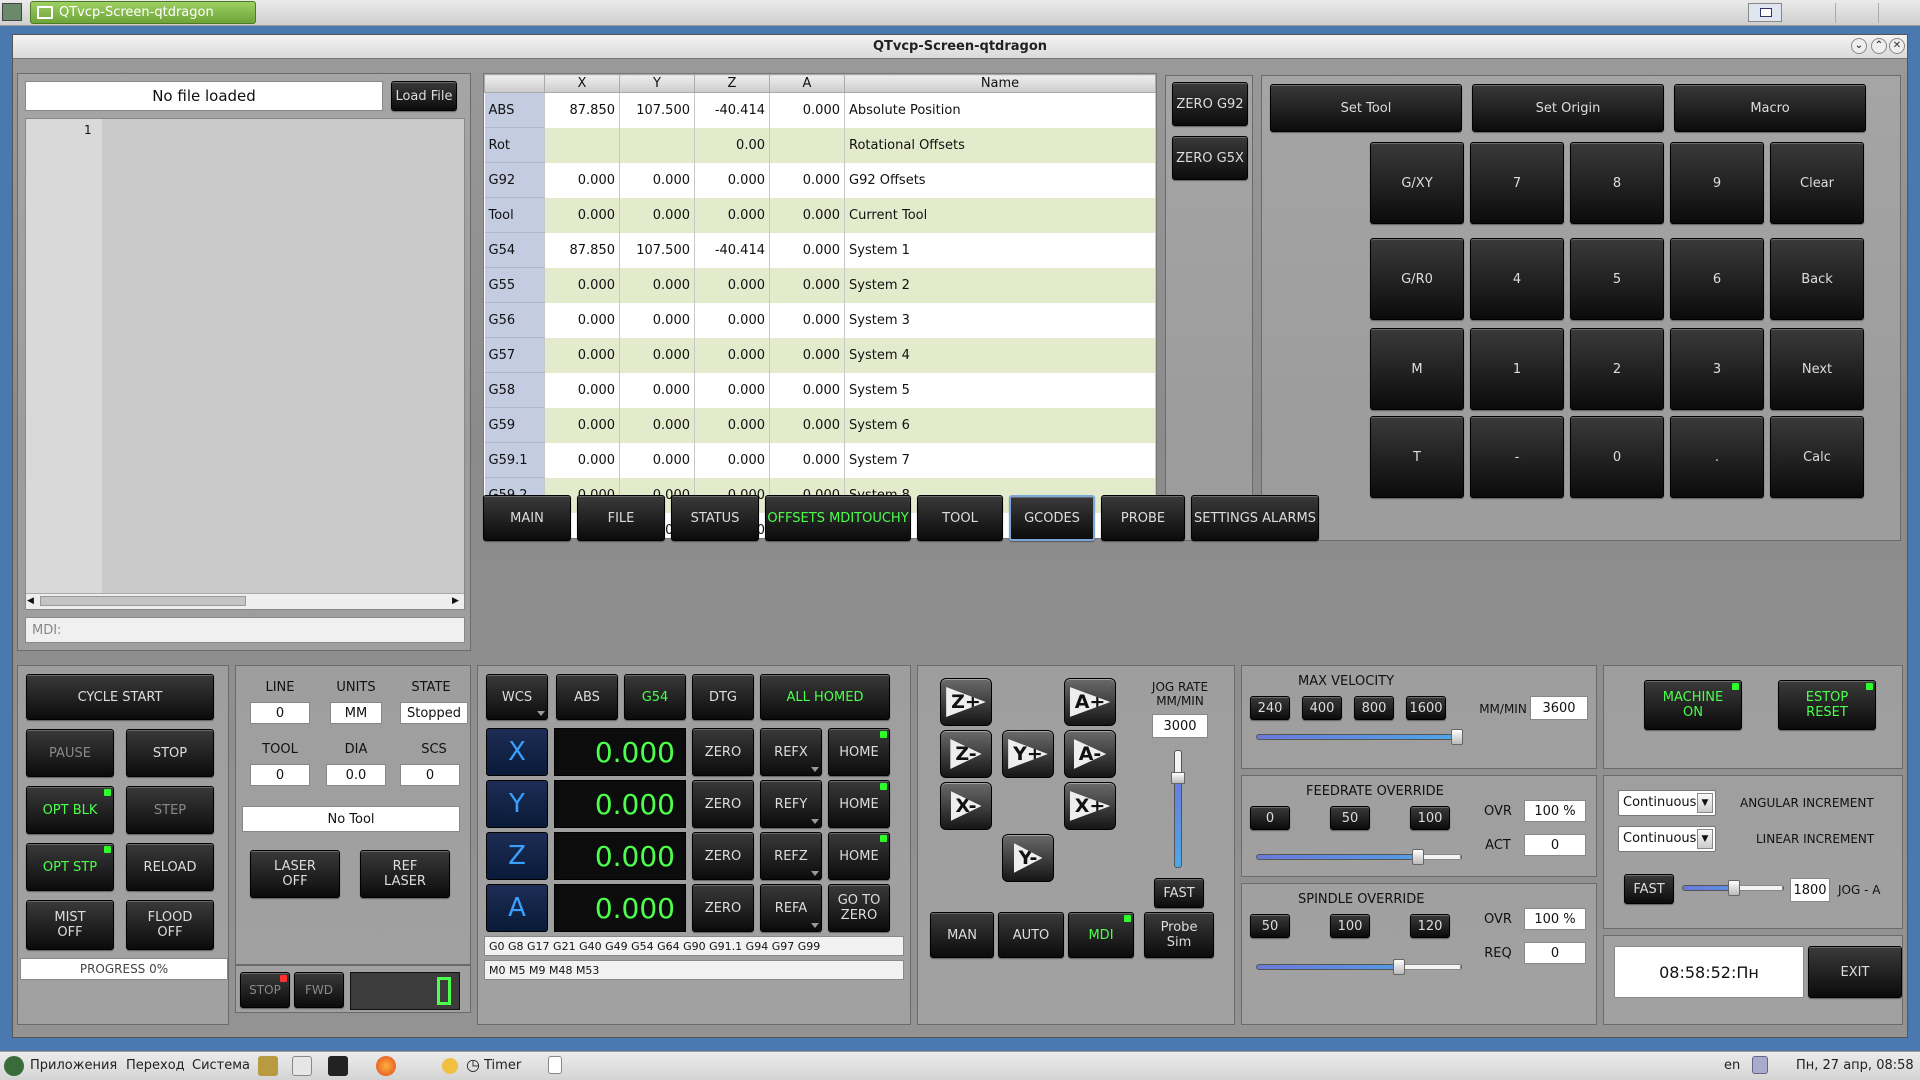  Describe the element at coordinates (1517, 279) in the screenshot. I see `keypad-key: 4` at that location.